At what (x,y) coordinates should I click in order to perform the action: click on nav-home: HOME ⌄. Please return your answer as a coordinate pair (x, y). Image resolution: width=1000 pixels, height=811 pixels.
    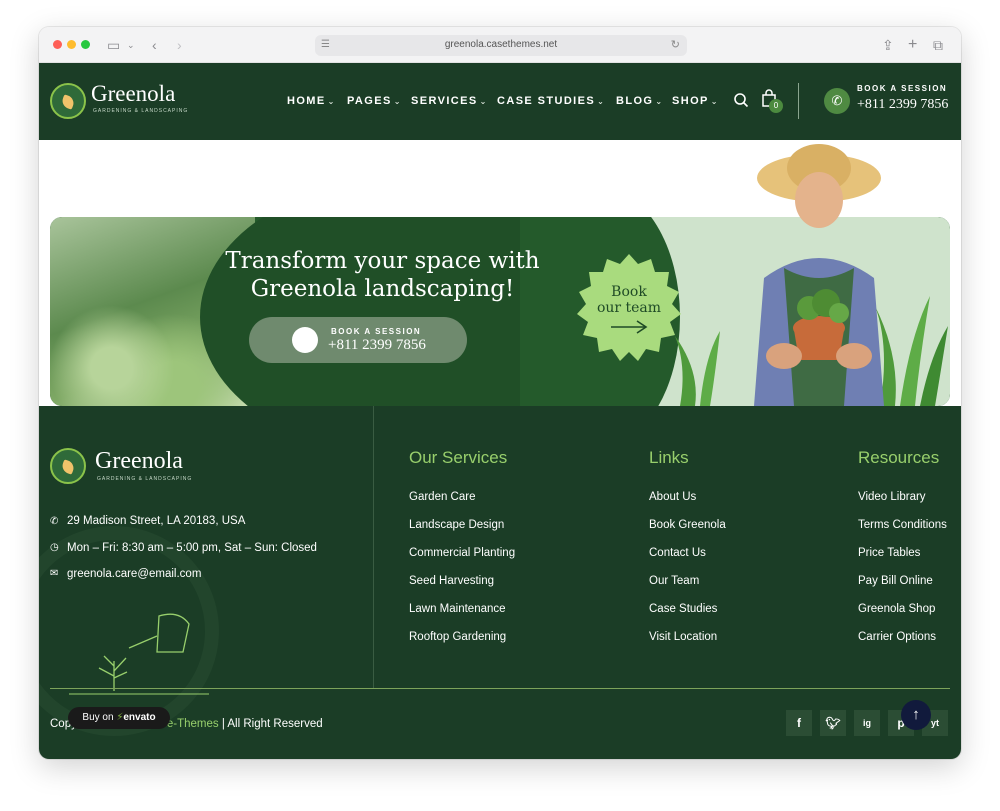
    Looking at the image, I should click on (311, 101).